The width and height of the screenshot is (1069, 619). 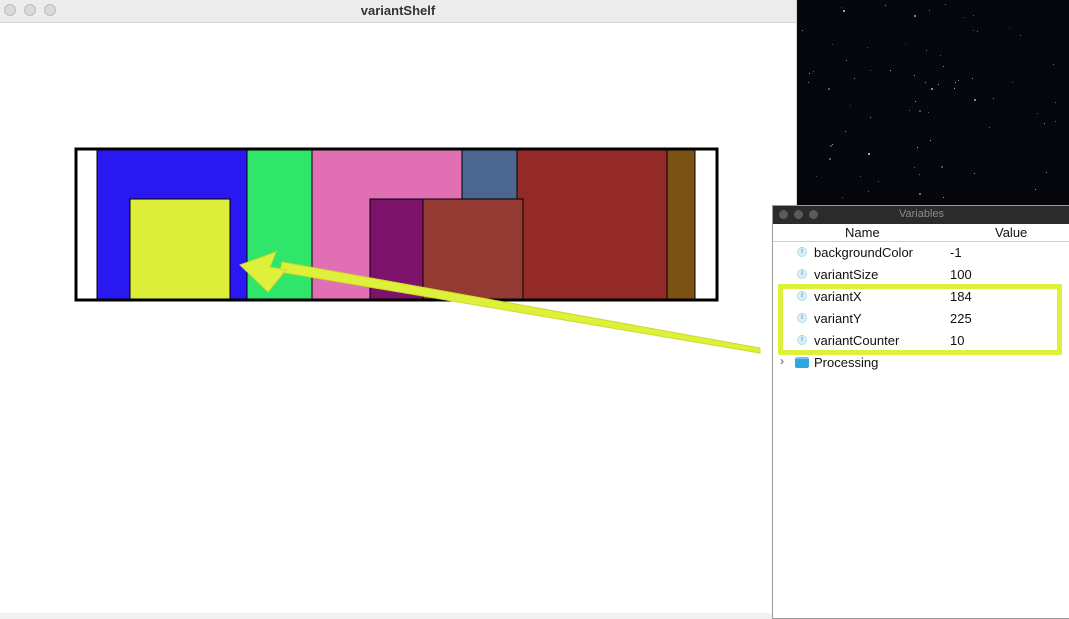 What do you see at coordinates (846, 274) in the screenshot?
I see `variable-name: variantSize` at bounding box center [846, 274].